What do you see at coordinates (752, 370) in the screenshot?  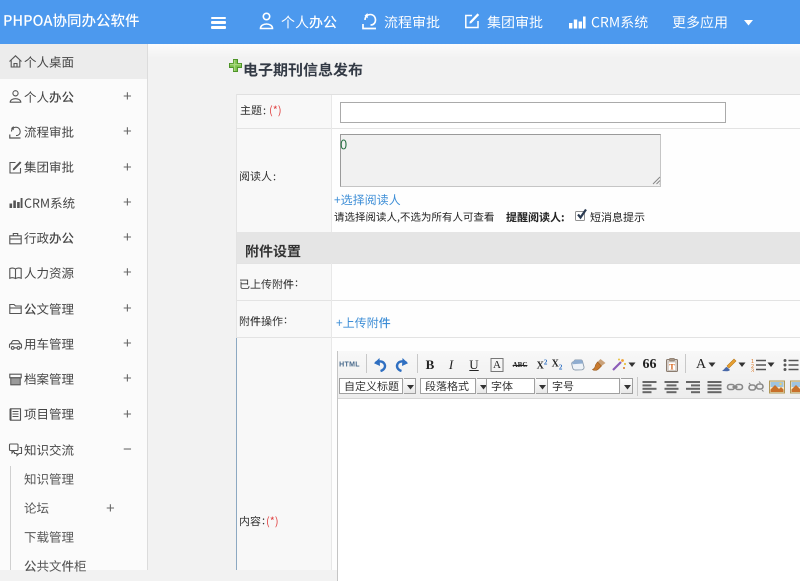 I see `svg-text: 3` at bounding box center [752, 370].